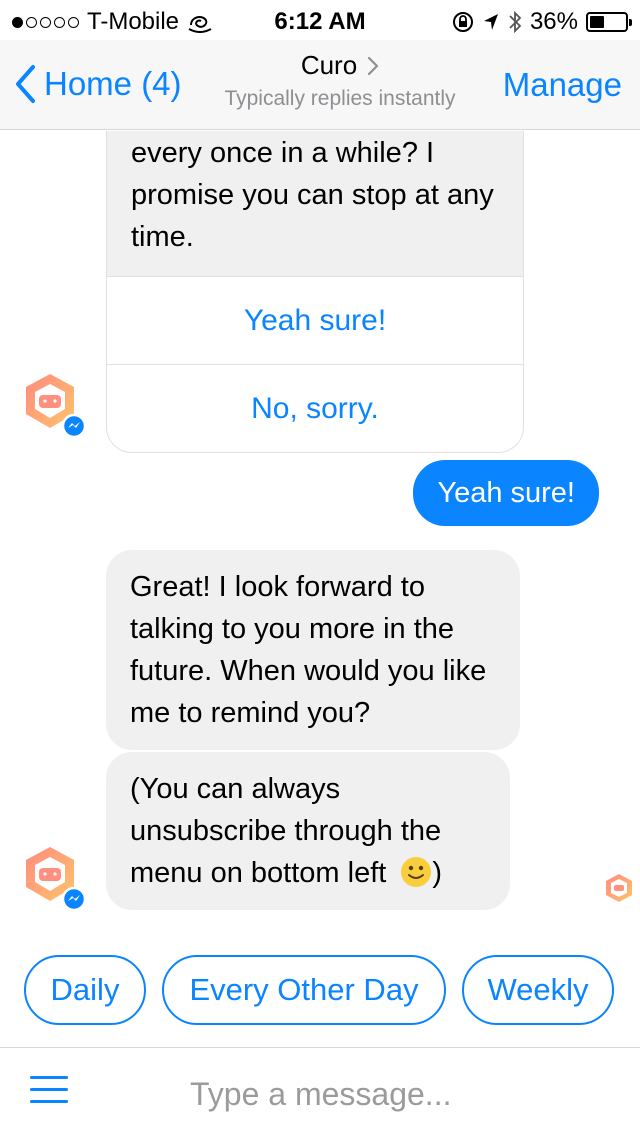  I want to click on read-receipt-avatar-icon, so click(619, 888).